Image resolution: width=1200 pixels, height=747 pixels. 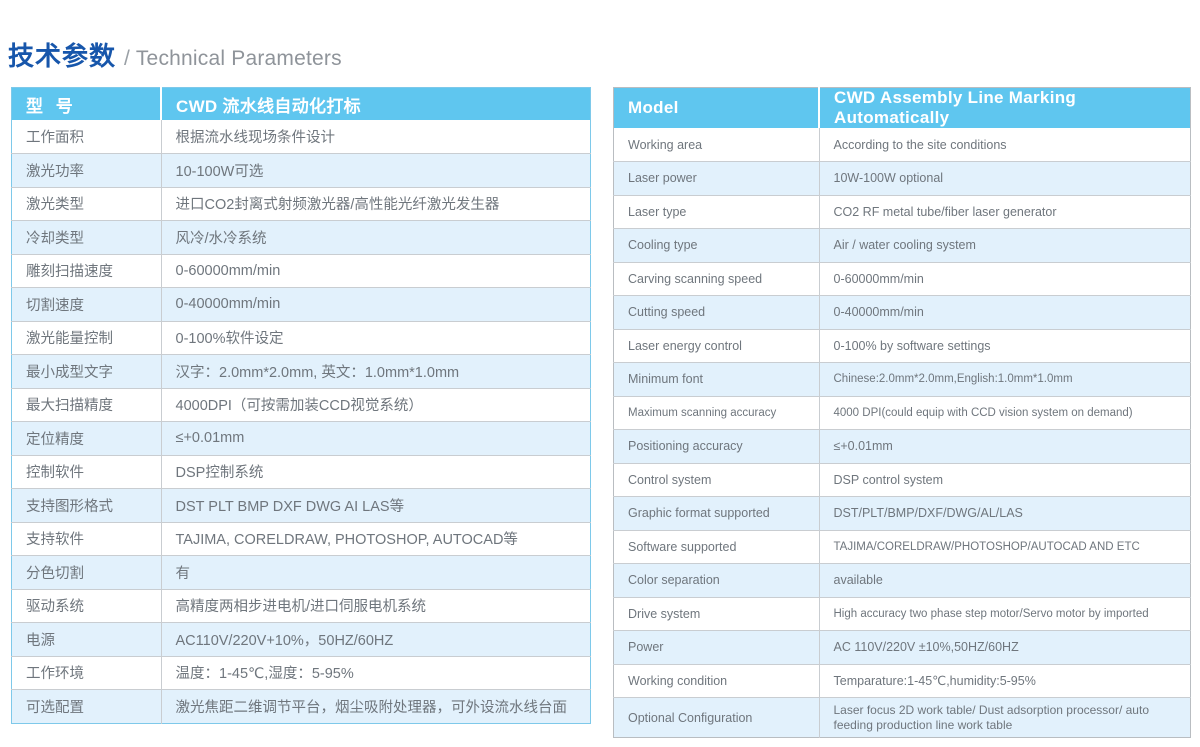 I want to click on table-cell-value: 10W-100W optional, so click(x=1005, y=178).